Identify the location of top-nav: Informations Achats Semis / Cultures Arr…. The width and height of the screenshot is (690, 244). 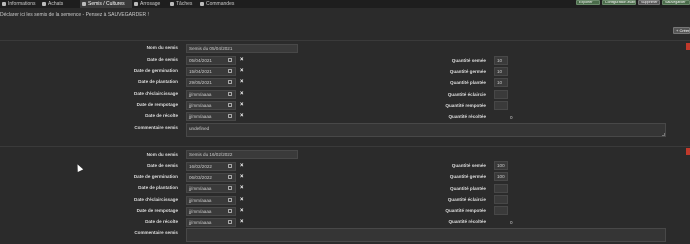
(345, 4).